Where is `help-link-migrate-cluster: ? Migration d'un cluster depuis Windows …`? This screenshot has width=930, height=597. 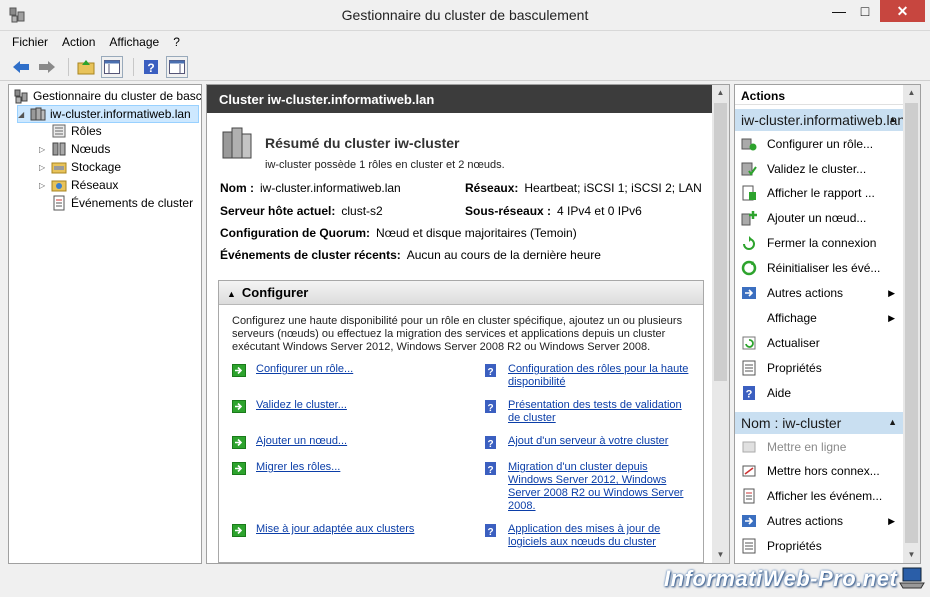
help-link-migrate-cluster: ? Migration d'un cluster depuis Windows … is located at coordinates (589, 487).